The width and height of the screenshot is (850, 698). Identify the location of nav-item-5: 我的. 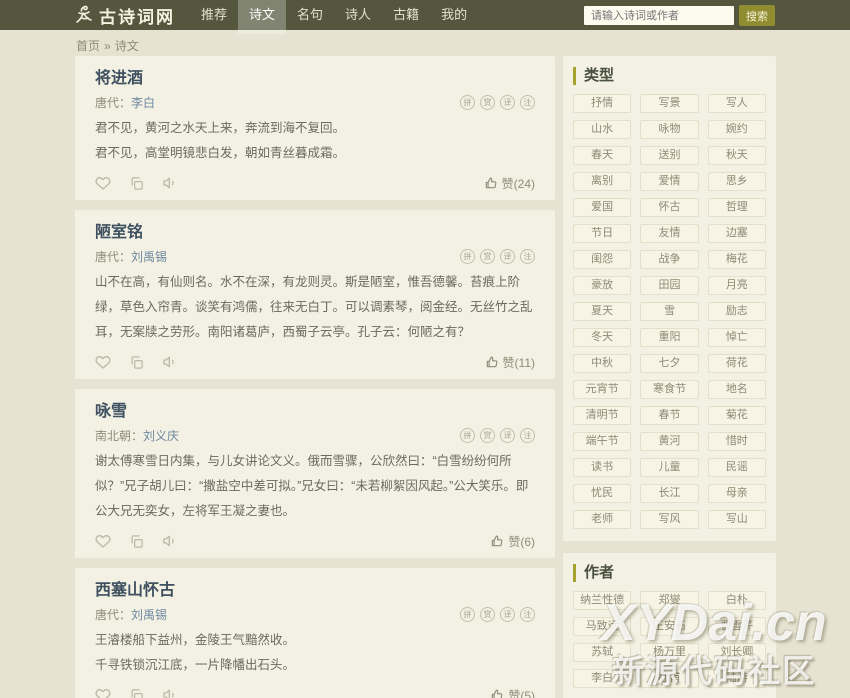
(454, 15).